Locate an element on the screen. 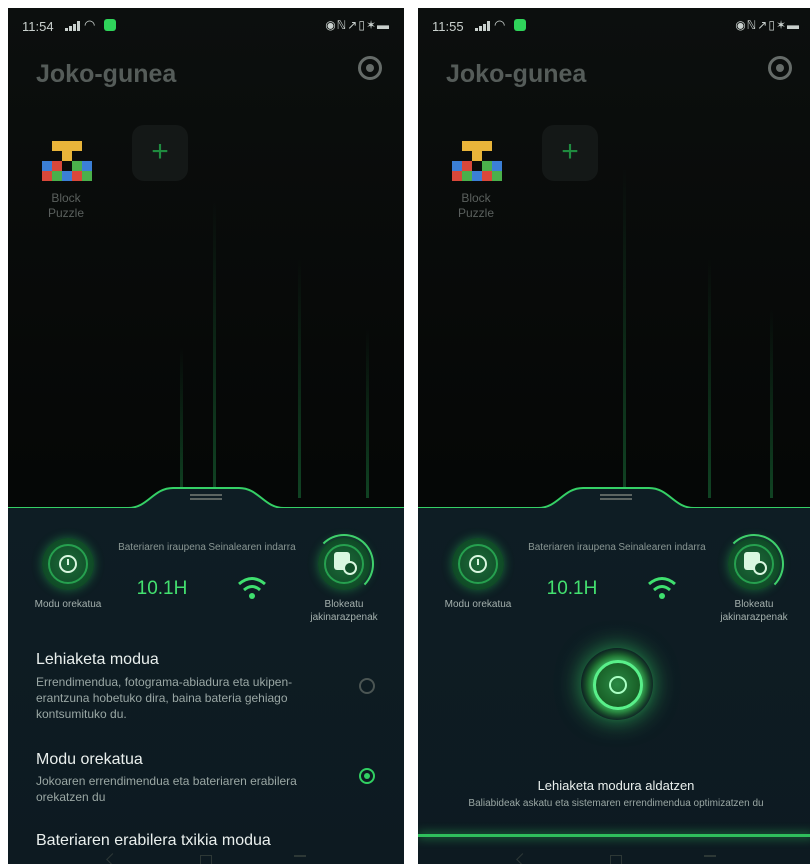 The width and height of the screenshot is (810, 864). switching-title: Lehiaketa modura aldatzen is located at coordinates (616, 785).